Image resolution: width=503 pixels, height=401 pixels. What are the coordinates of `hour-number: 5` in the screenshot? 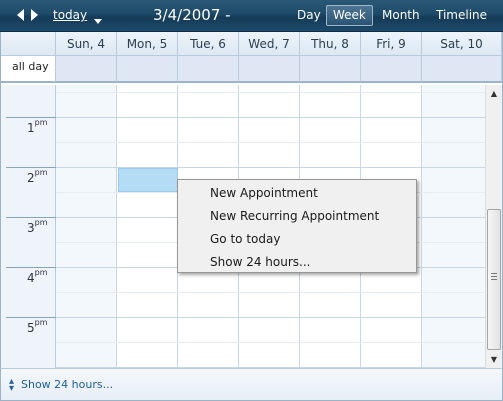 It's located at (31, 328).